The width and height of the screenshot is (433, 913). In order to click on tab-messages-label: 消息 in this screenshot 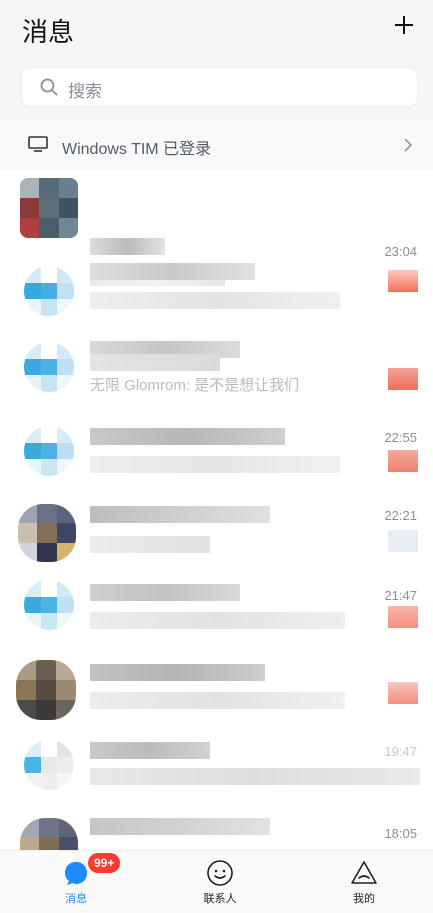, I will do `click(76, 899)`.